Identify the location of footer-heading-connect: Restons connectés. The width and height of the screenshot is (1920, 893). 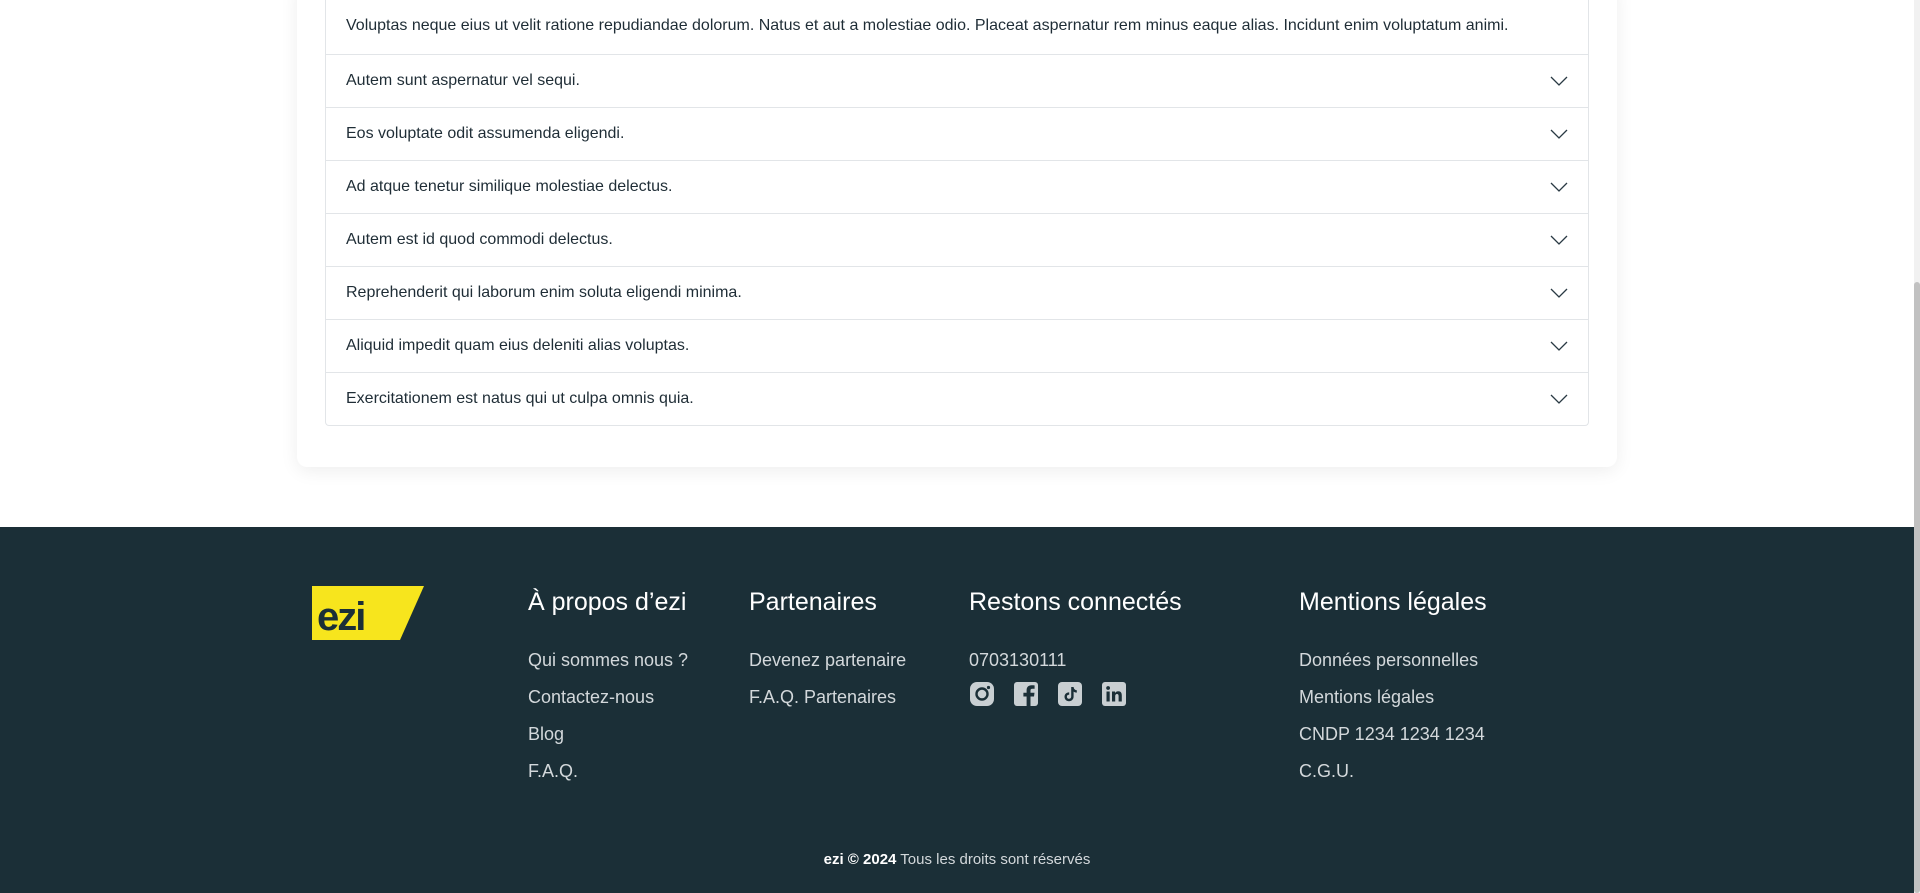
(1075, 602).